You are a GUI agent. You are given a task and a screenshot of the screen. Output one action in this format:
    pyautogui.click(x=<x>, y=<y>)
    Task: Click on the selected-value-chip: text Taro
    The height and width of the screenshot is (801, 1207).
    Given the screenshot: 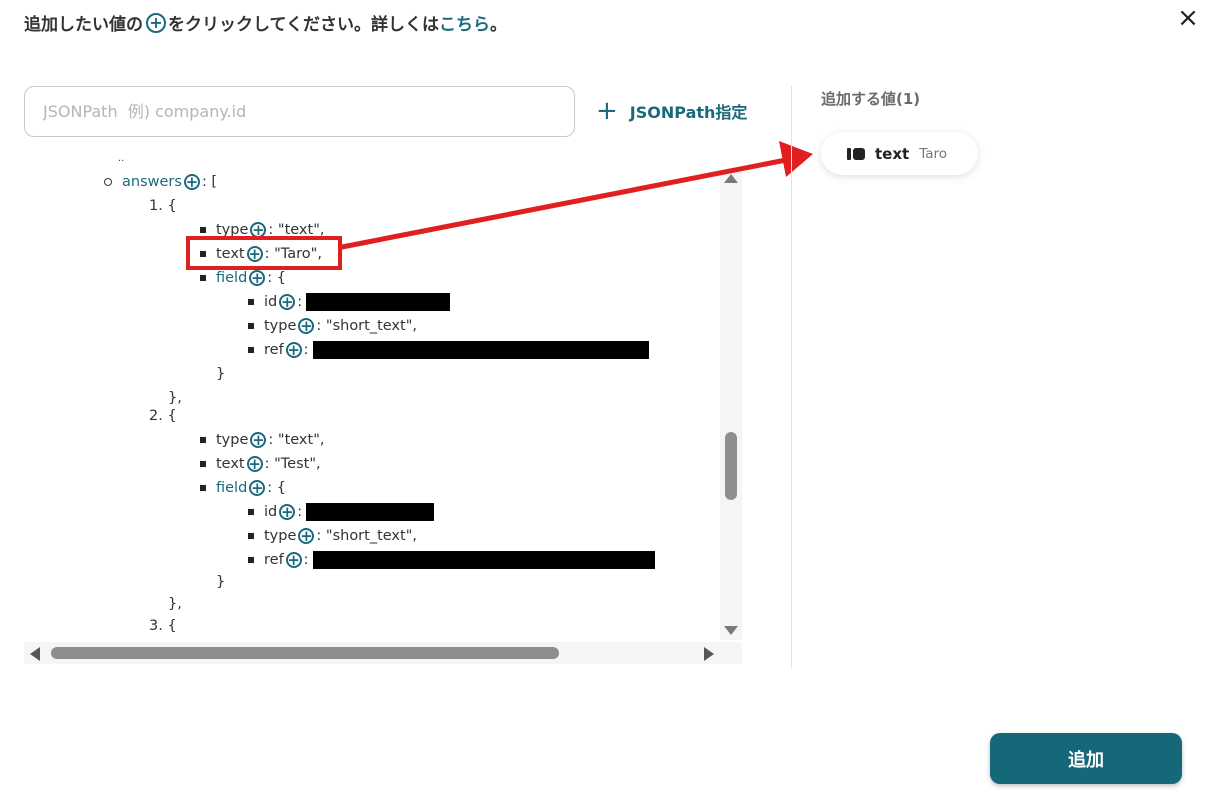 What is the action you would take?
    pyautogui.click(x=899, y=153)
    